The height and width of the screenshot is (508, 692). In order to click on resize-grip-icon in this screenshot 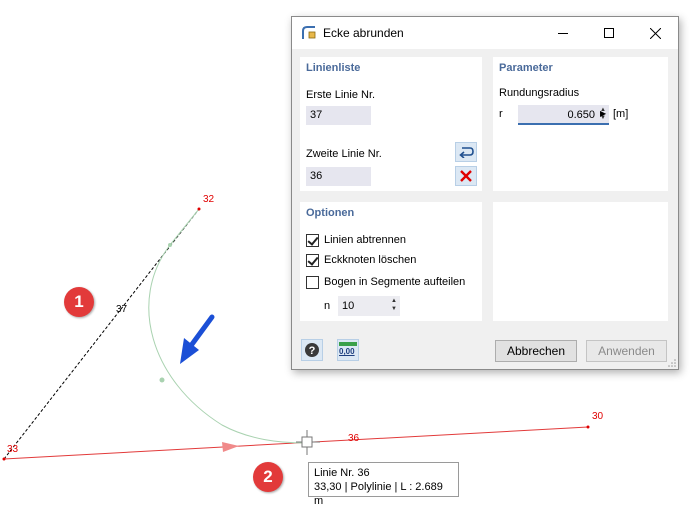, I will do `click(672, 363)`.